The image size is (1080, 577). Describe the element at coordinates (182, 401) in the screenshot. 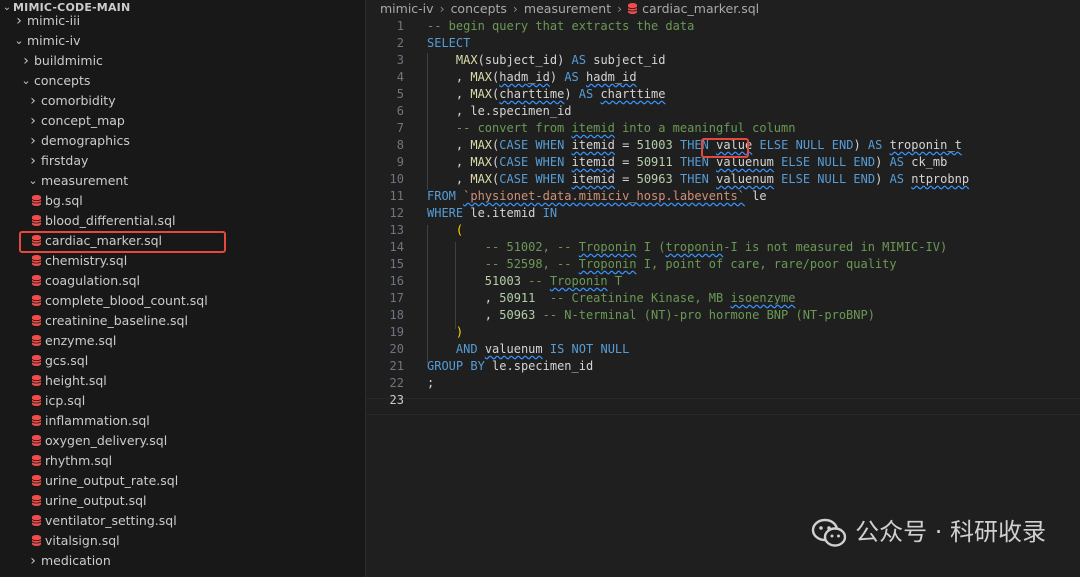

I see `tree-file-icp: icp.sql` at that location.